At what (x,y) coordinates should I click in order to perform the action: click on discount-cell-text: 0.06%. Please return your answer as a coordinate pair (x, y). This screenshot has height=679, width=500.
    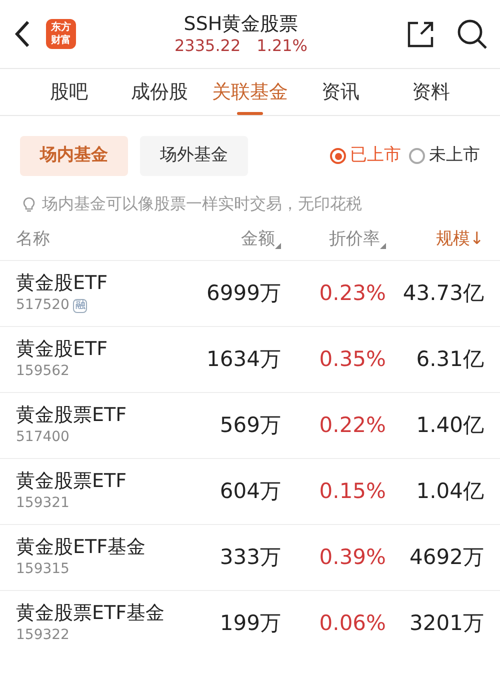
    Looking at the image, I should click on (352, 623).